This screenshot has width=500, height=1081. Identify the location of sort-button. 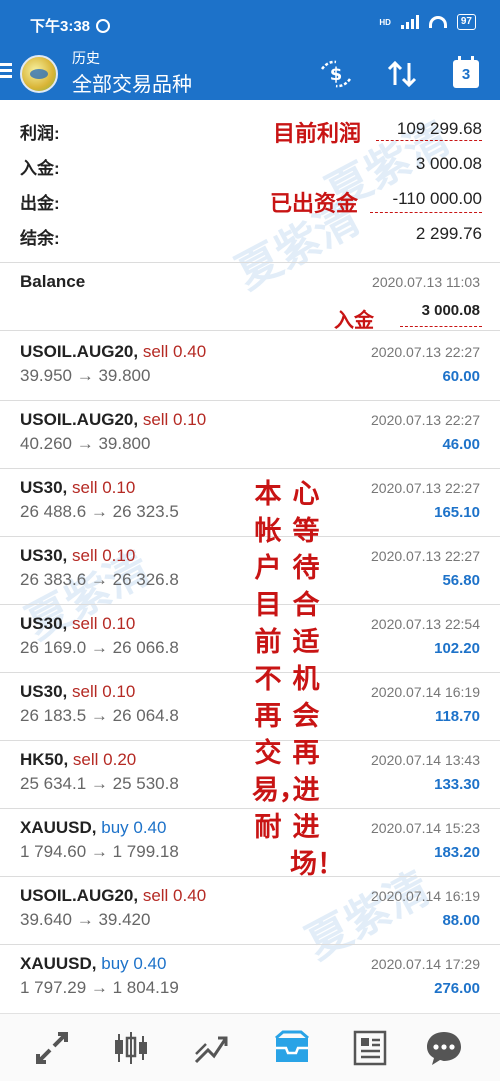
(402, 74).